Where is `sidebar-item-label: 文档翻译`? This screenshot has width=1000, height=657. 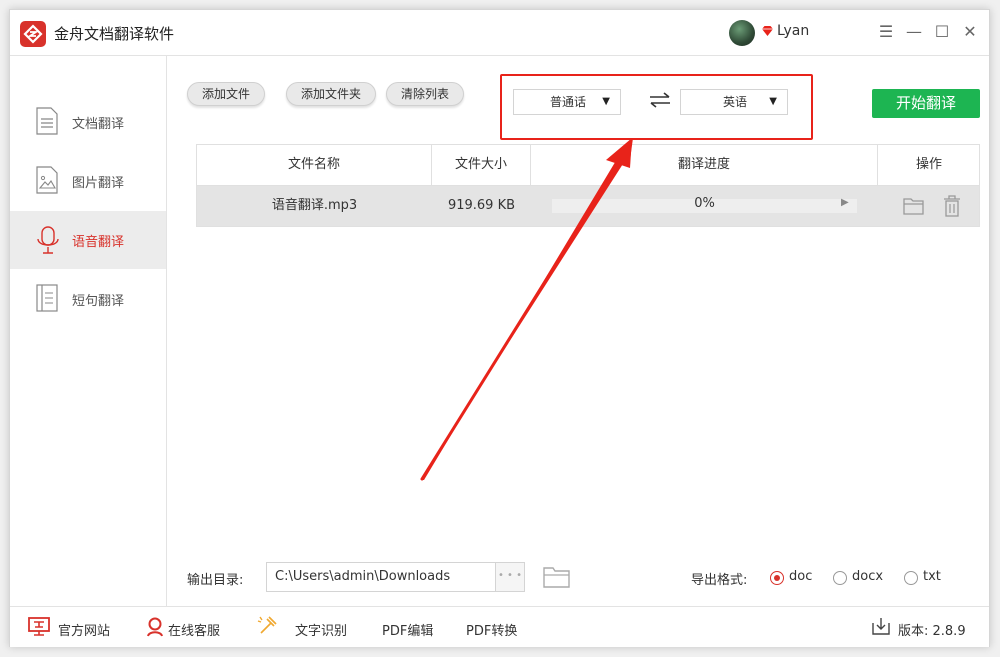 sidebar-item-label: 文档翻译 is located at coordinates (98, 124).